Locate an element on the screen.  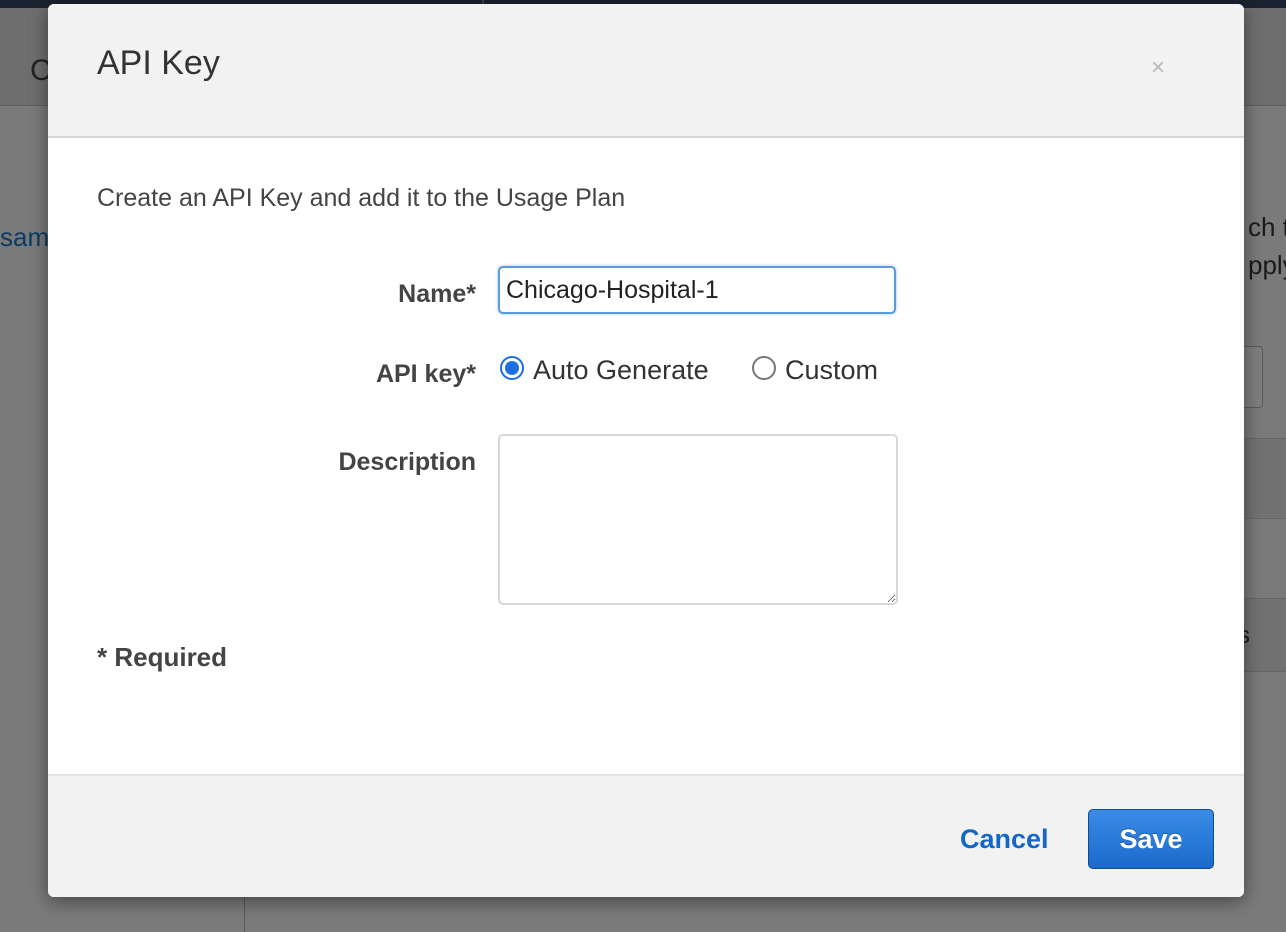
background-left-link: sam is located at coordinates (25, 237).